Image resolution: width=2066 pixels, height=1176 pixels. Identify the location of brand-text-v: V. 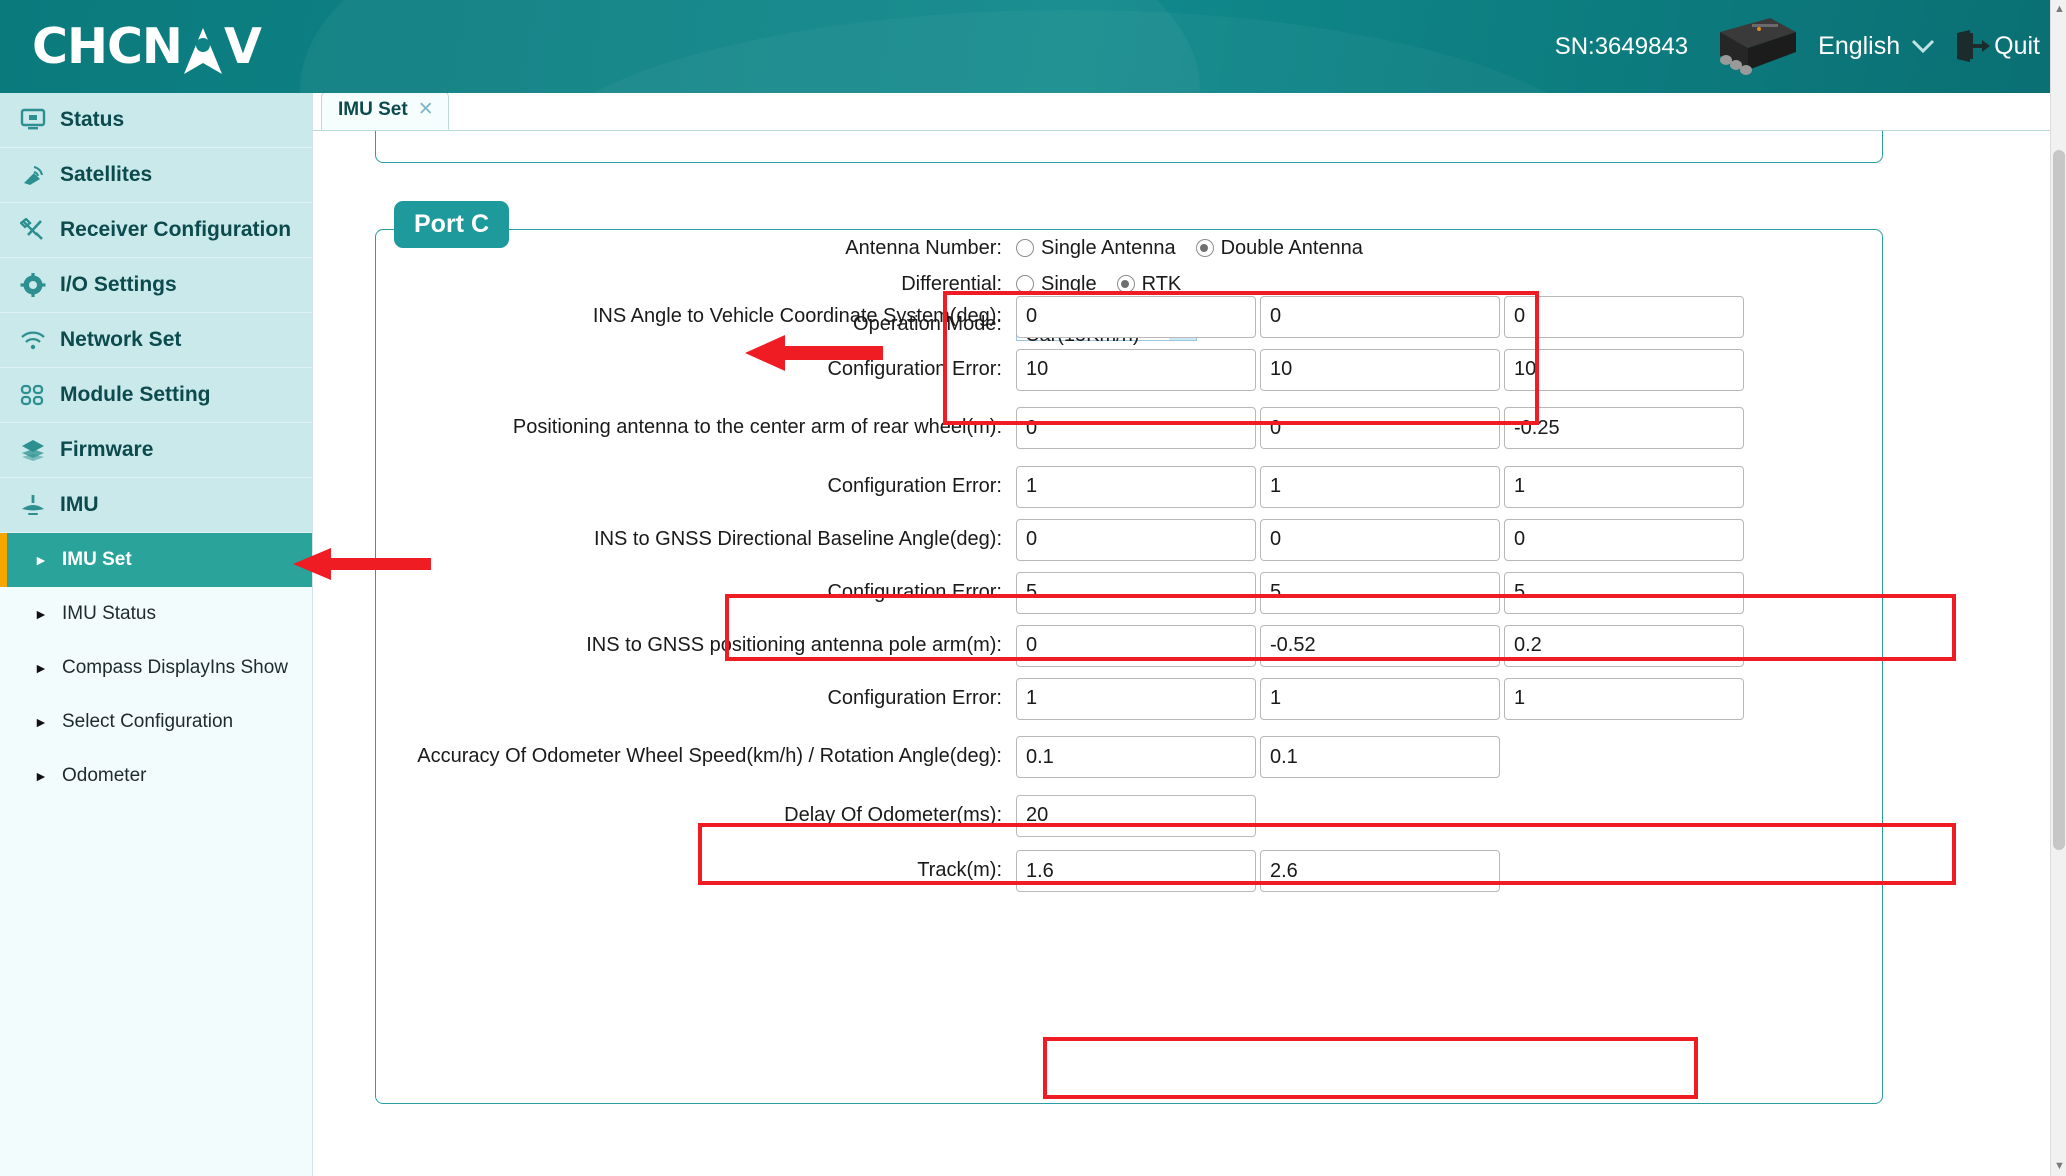
(242, 46).